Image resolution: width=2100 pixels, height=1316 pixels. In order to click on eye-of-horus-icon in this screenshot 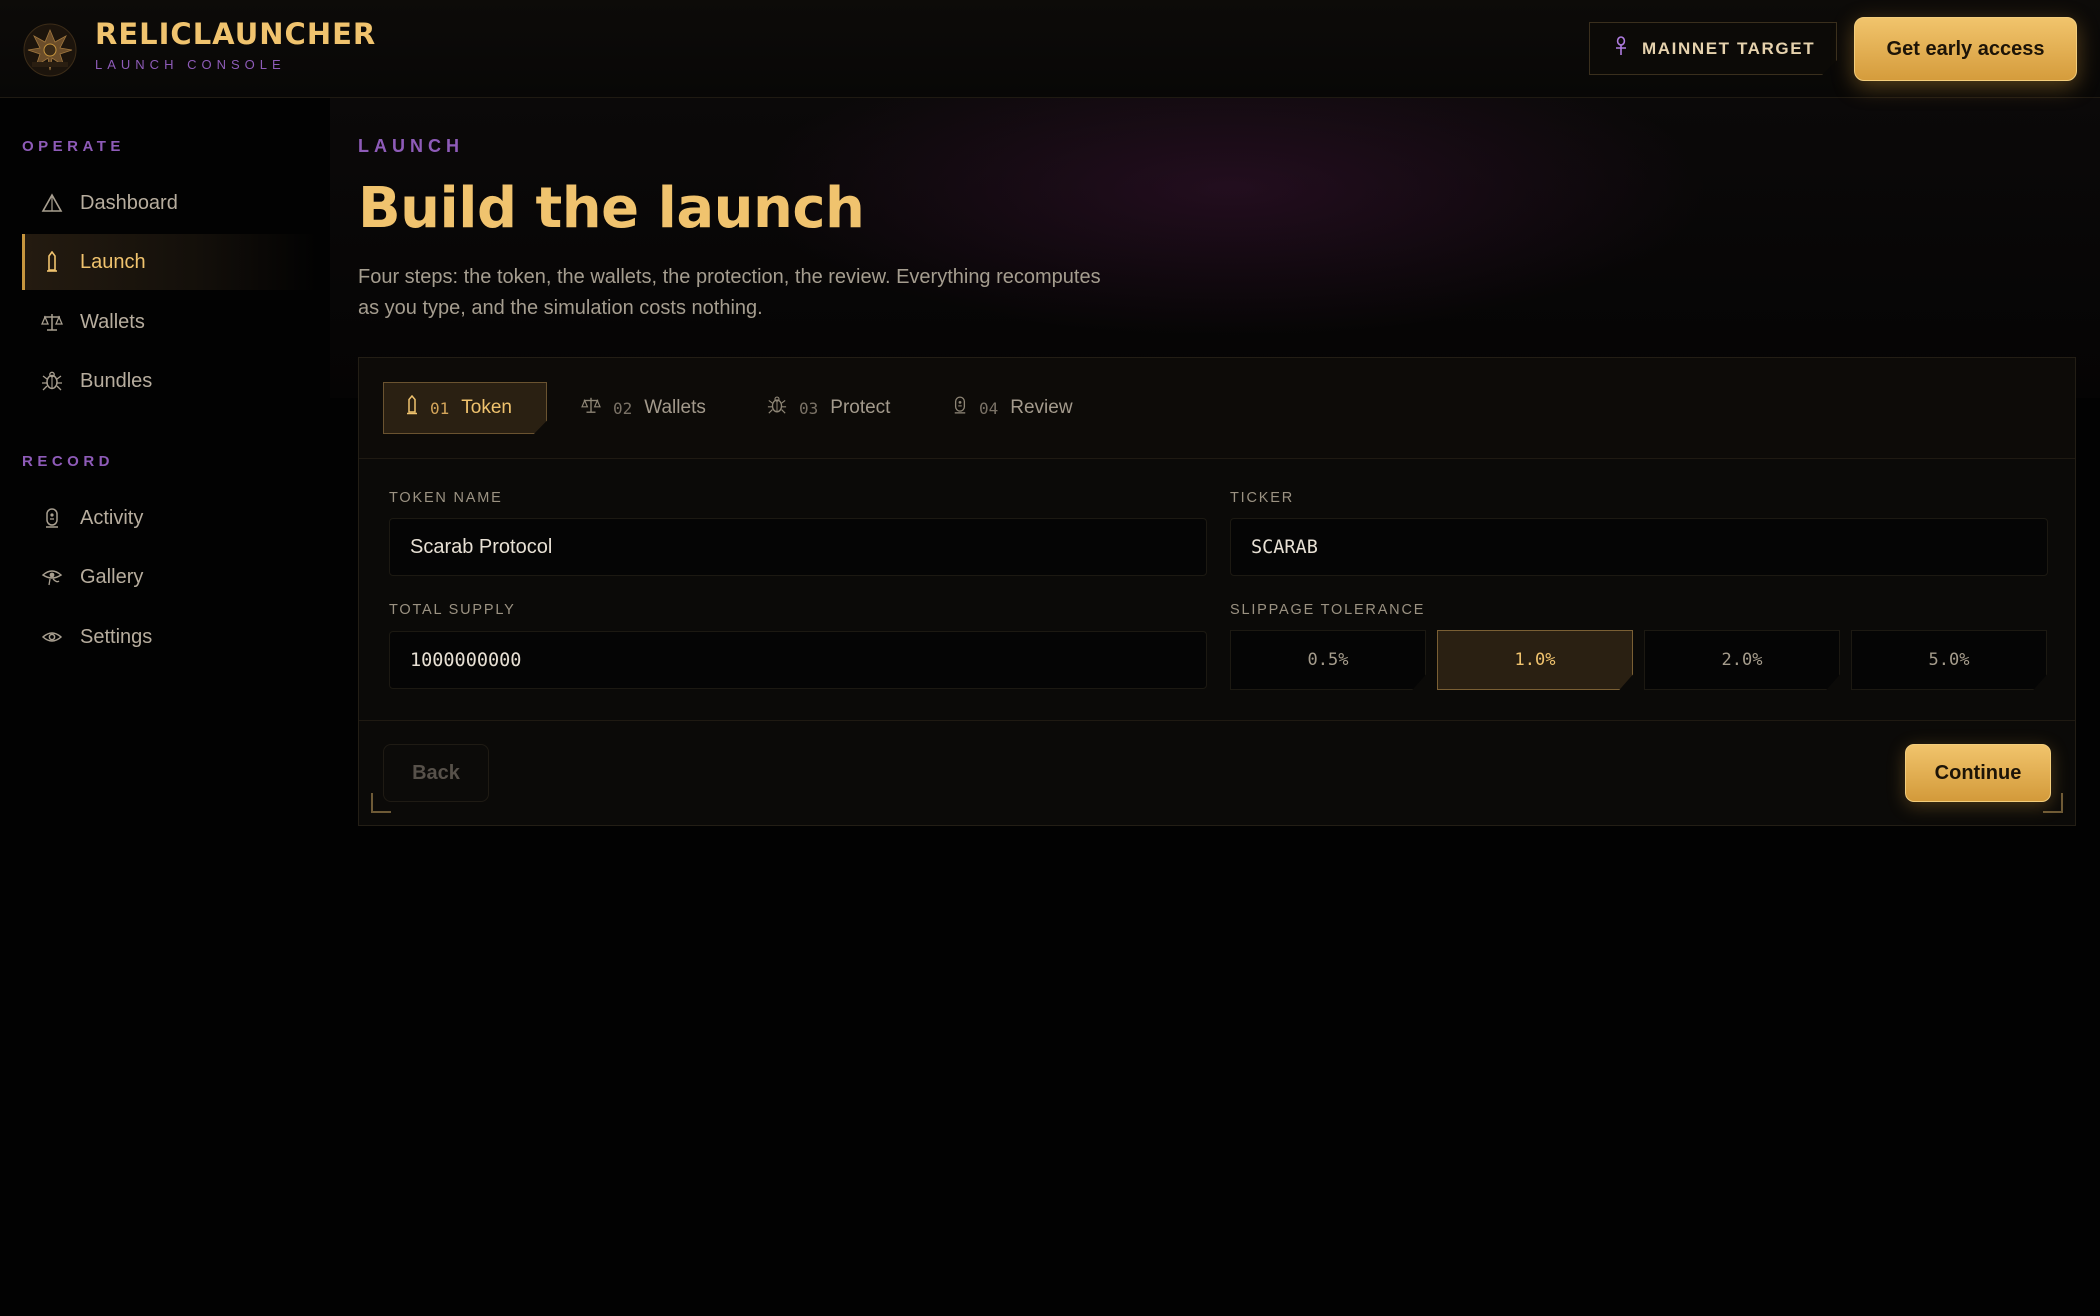, I will do `click(52, 577)`.